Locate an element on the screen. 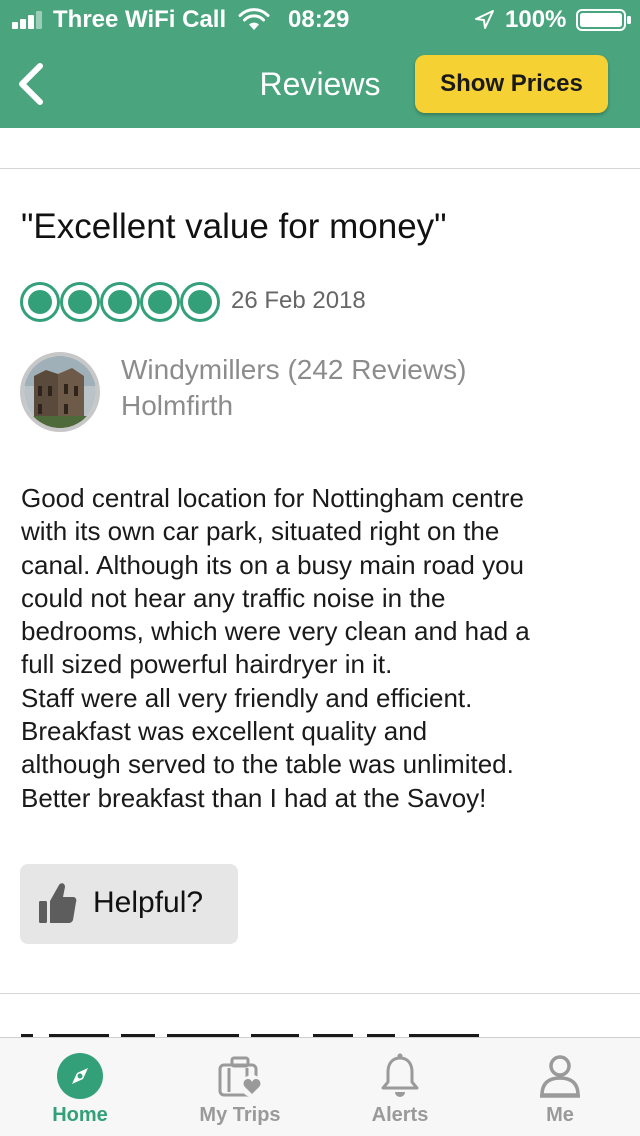 The width and height of the screenshot is (640, 1136). wifi-icon is located at coordinates (254, 19).